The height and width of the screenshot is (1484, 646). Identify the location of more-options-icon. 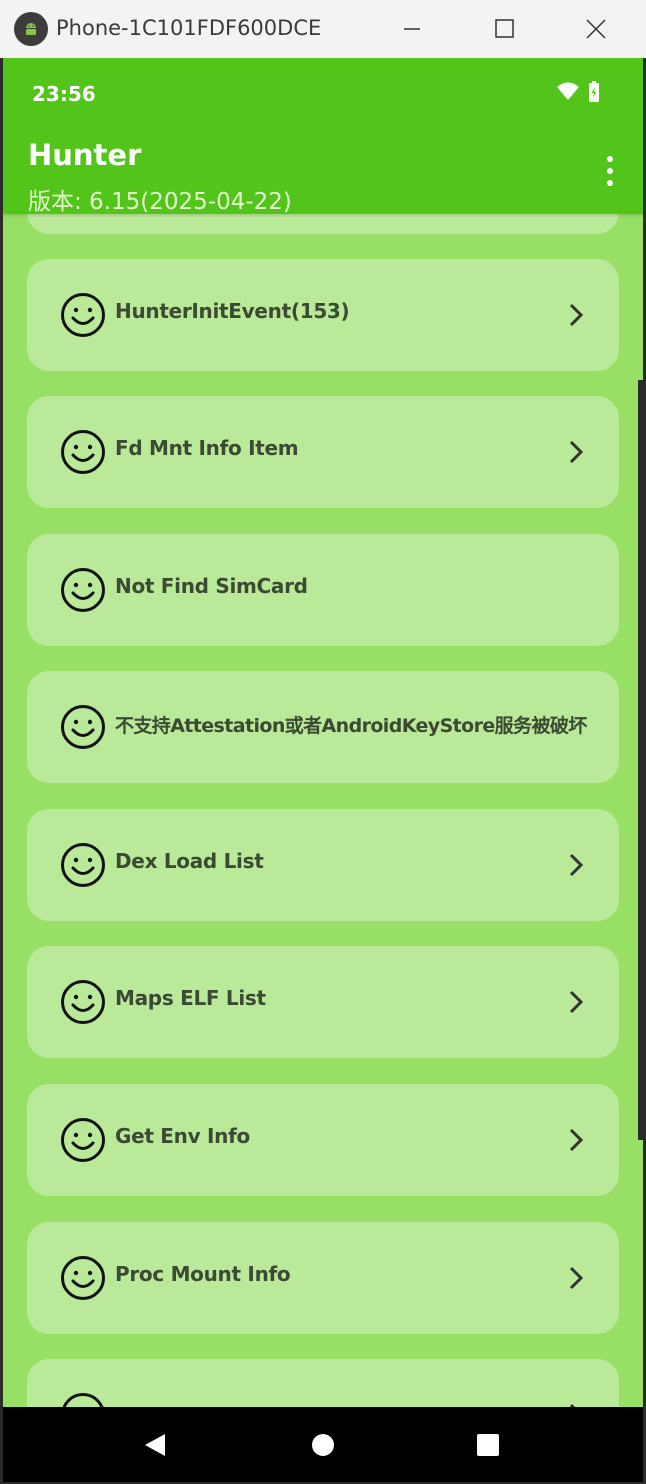
(610, 171).